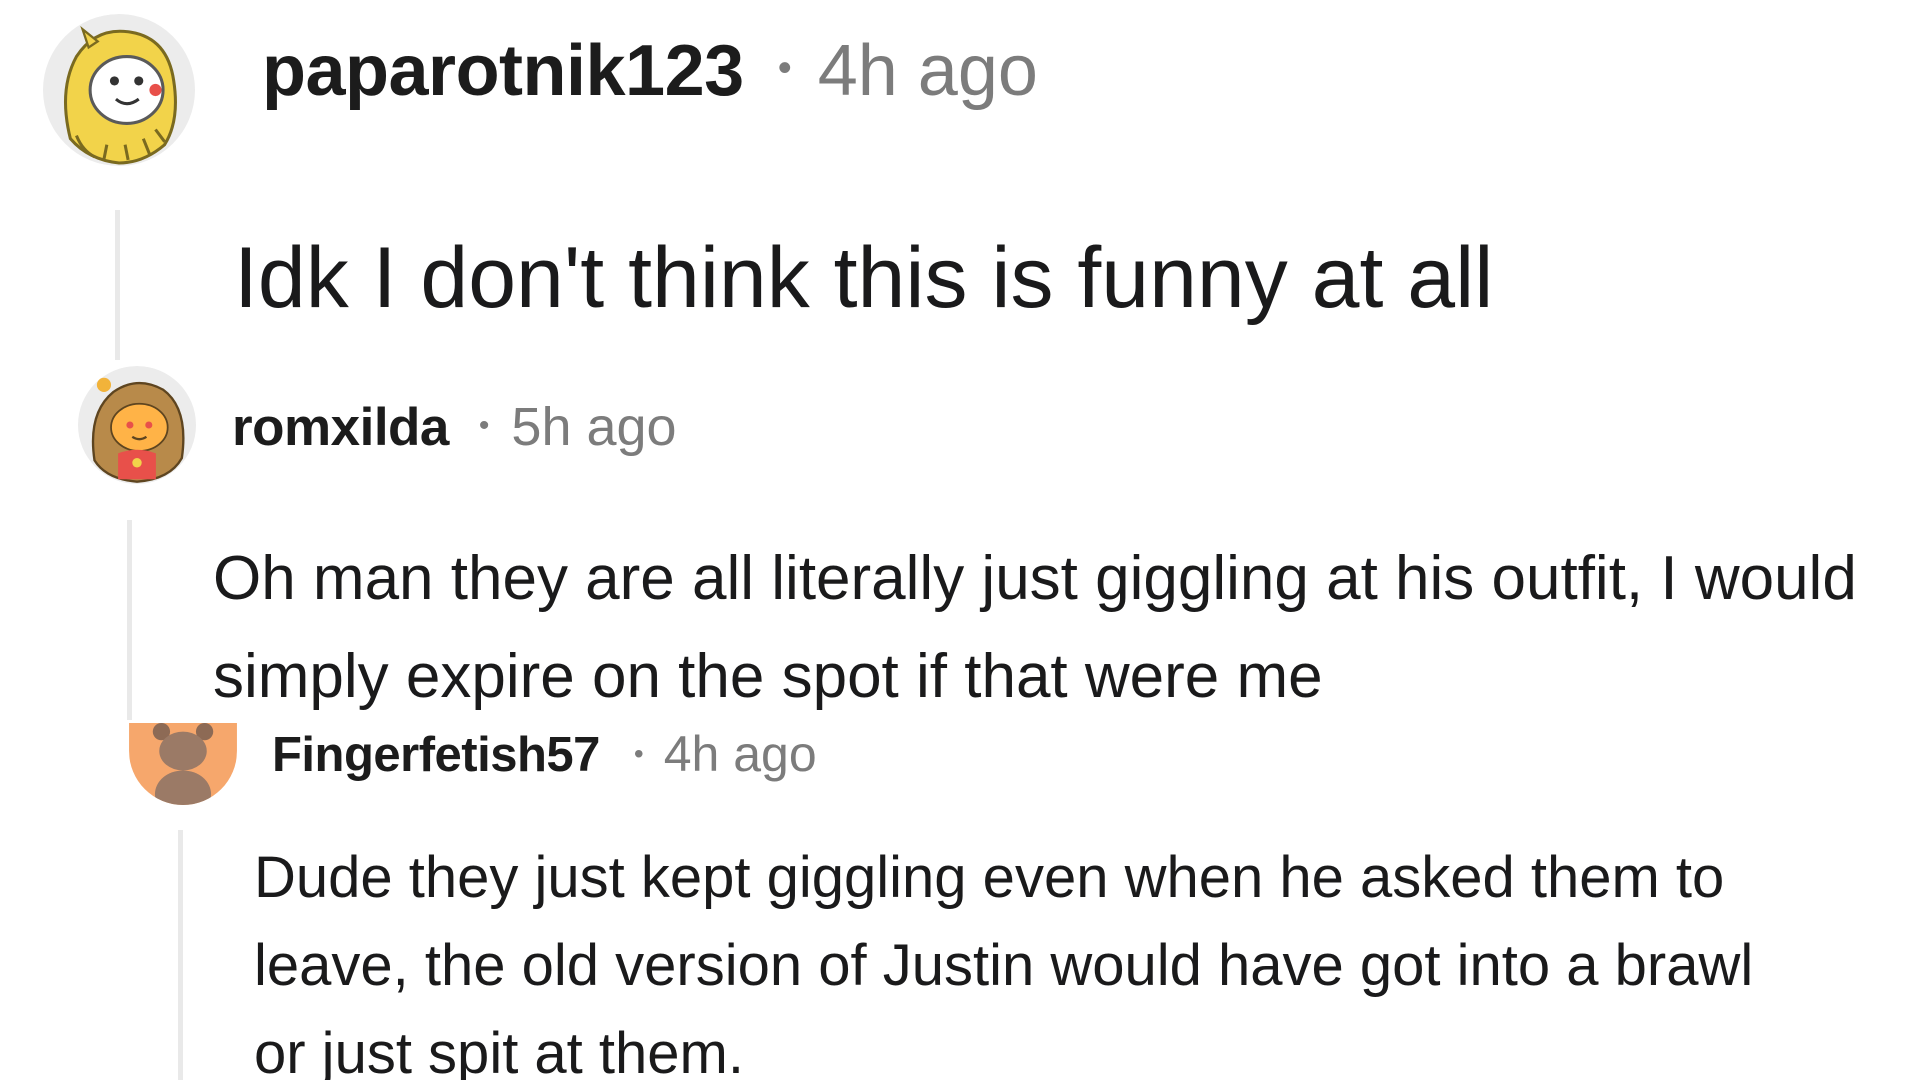 The width and height of the screenshot is (1920, 1080). Describe the element at coordinates (454, 427) in the screenshot. I see `comment-meta: romxilda • 5h ago` at that location.